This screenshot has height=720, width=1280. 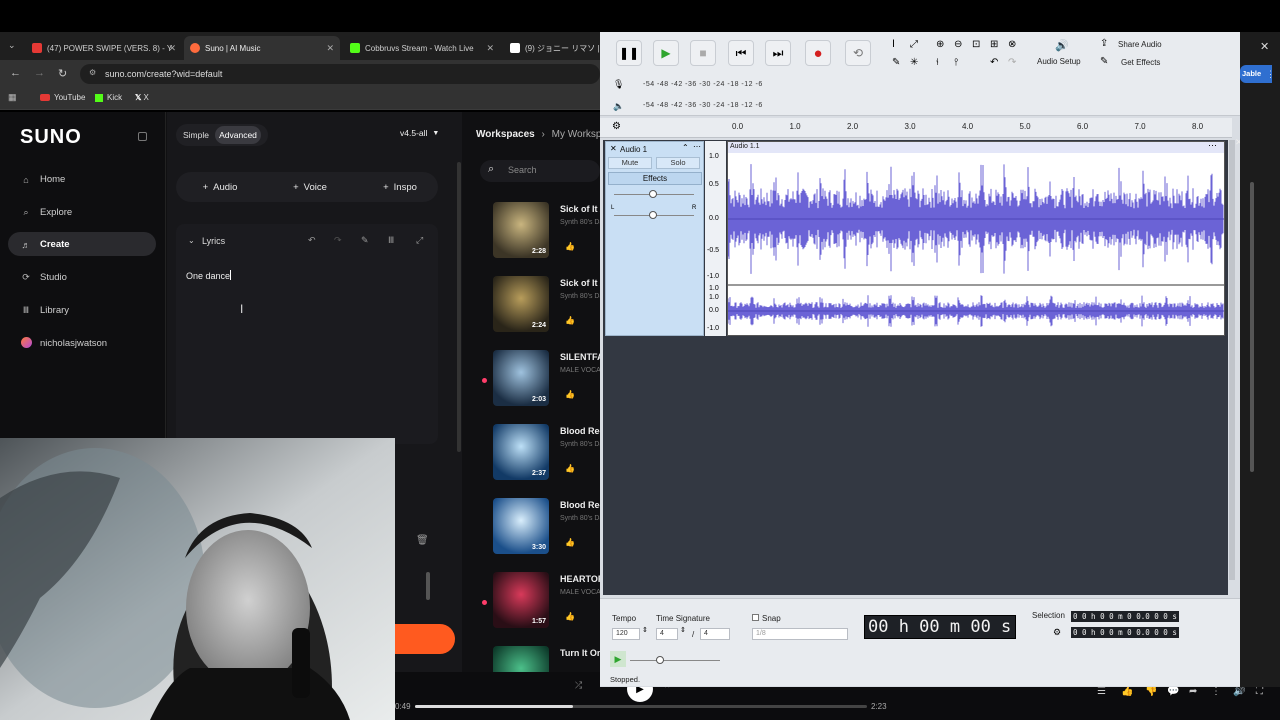 What do you see at coordinates (1062, 45) in the screenshot?
I see `audio-setup-icon: 🔊` at bounding box center [1062, 45].